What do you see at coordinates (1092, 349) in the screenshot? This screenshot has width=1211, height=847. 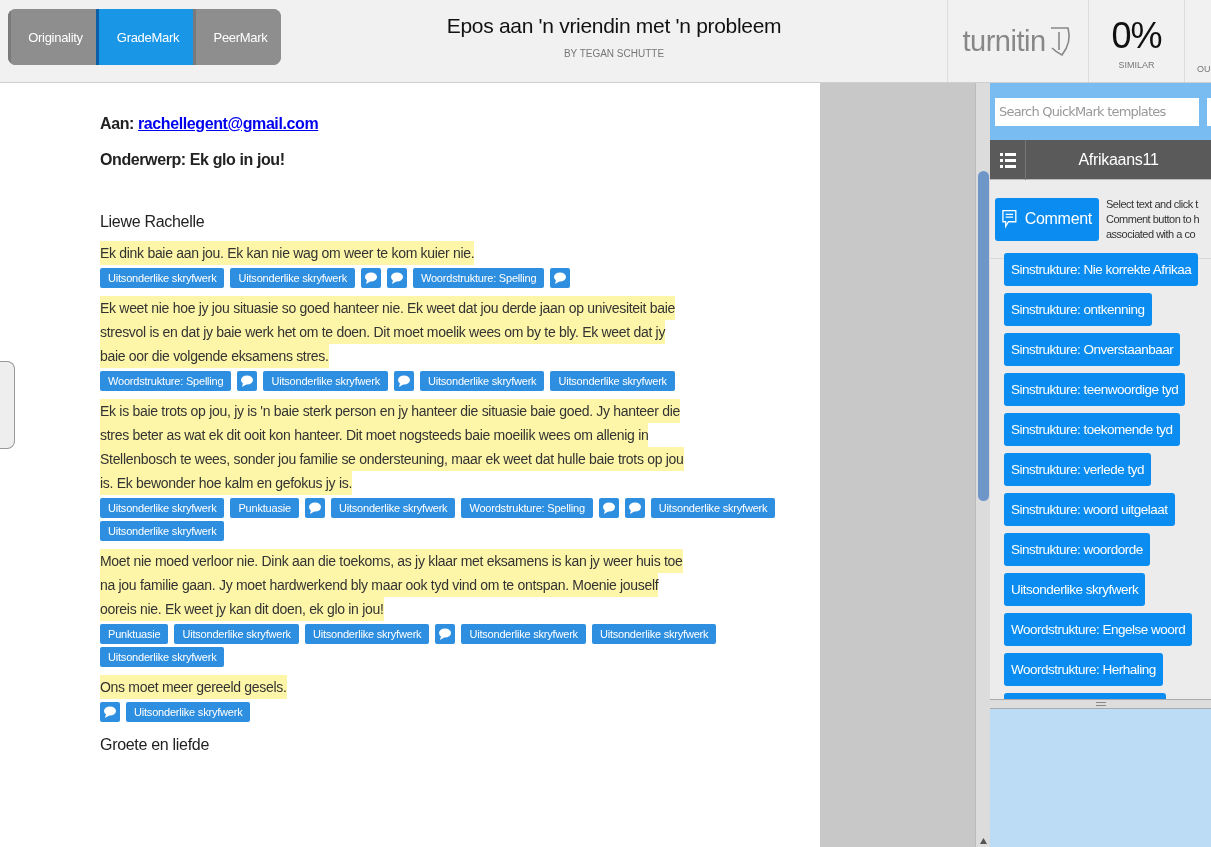 I see `quickmark-button: Sinstrukture: Onverstaanbaar` at bounding box center [1092, 349].